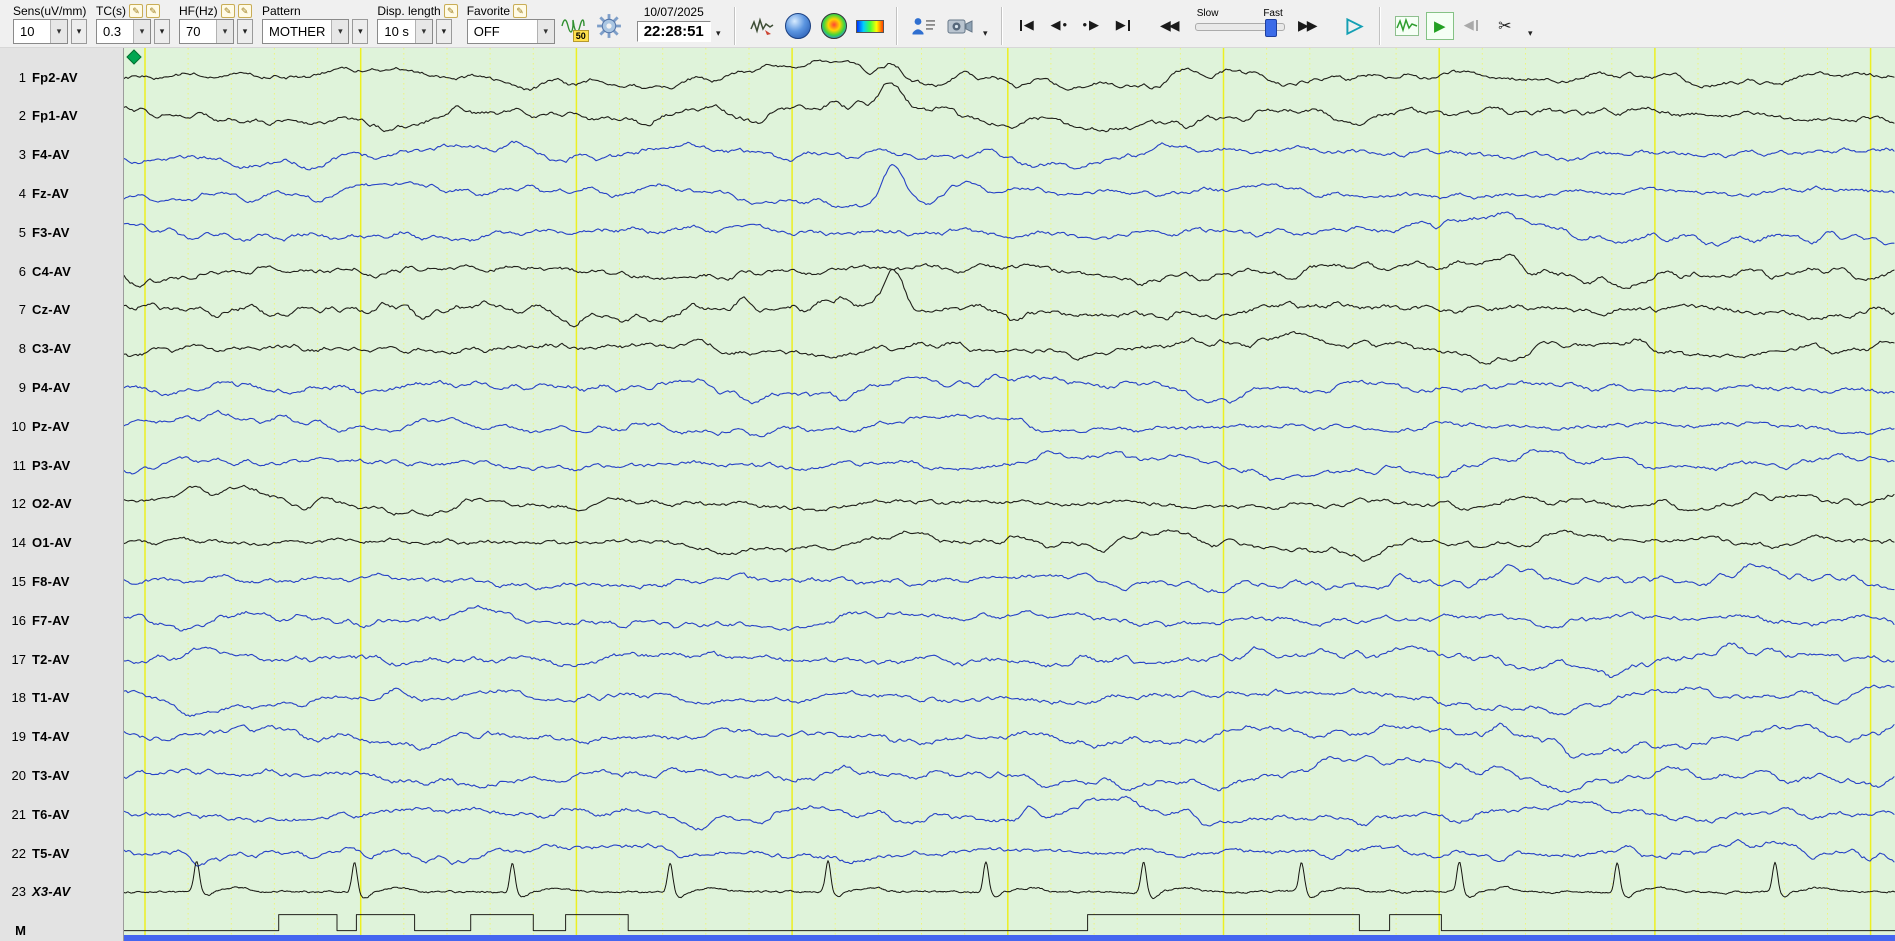 The image size is (1895, 941). I want to click on rewind-button: ◀◀, so click(1169, 25).